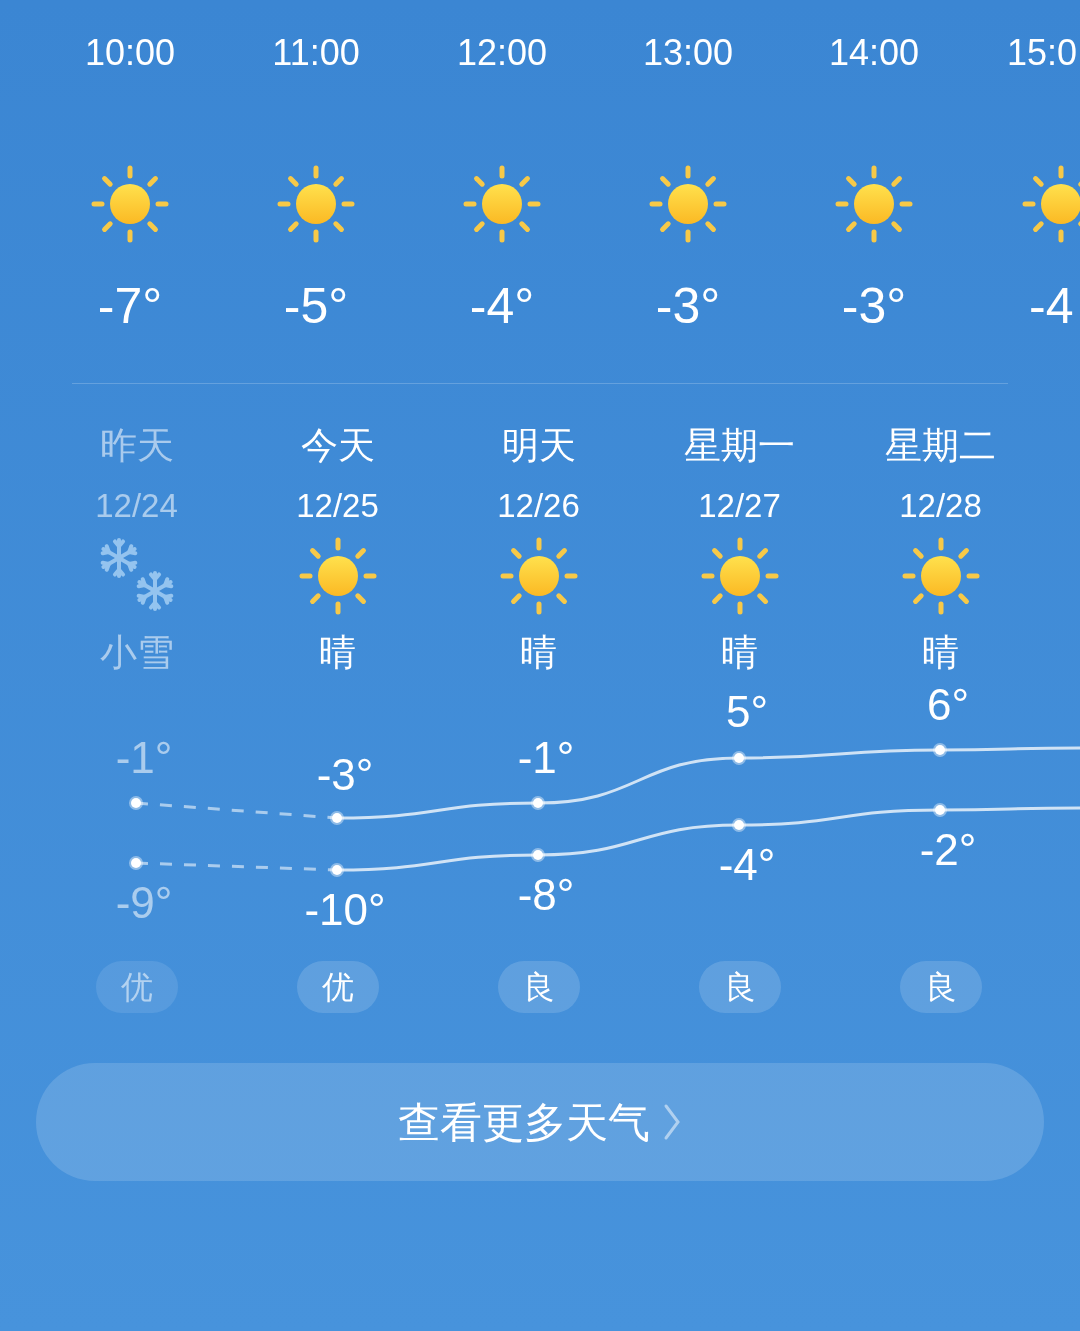 The height and width of the screenshot is (1331, 1080). Describe the element at coordinates (502, 306) in the screenshot. I see `hour-temperature: -4°` at that location.